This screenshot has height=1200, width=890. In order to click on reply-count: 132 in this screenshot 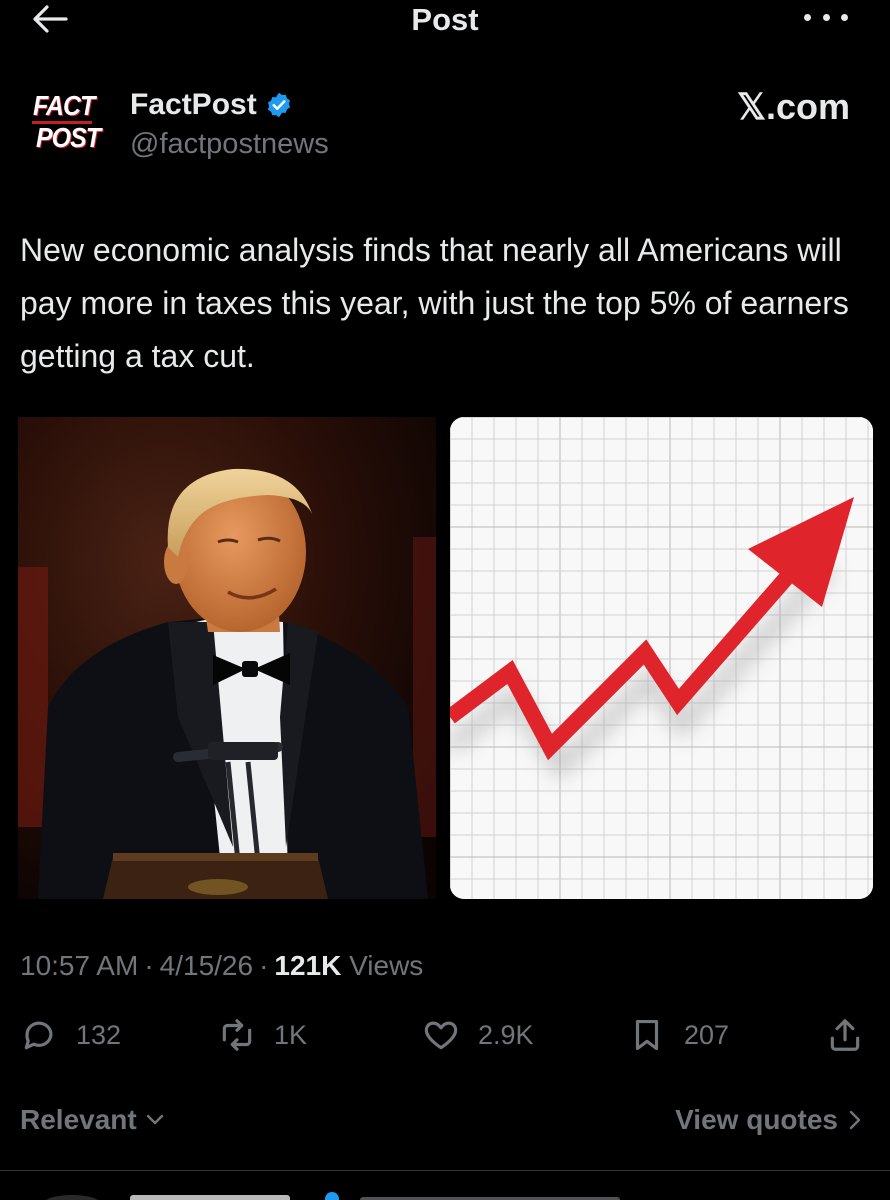, I will do `click(99, 1034)`.